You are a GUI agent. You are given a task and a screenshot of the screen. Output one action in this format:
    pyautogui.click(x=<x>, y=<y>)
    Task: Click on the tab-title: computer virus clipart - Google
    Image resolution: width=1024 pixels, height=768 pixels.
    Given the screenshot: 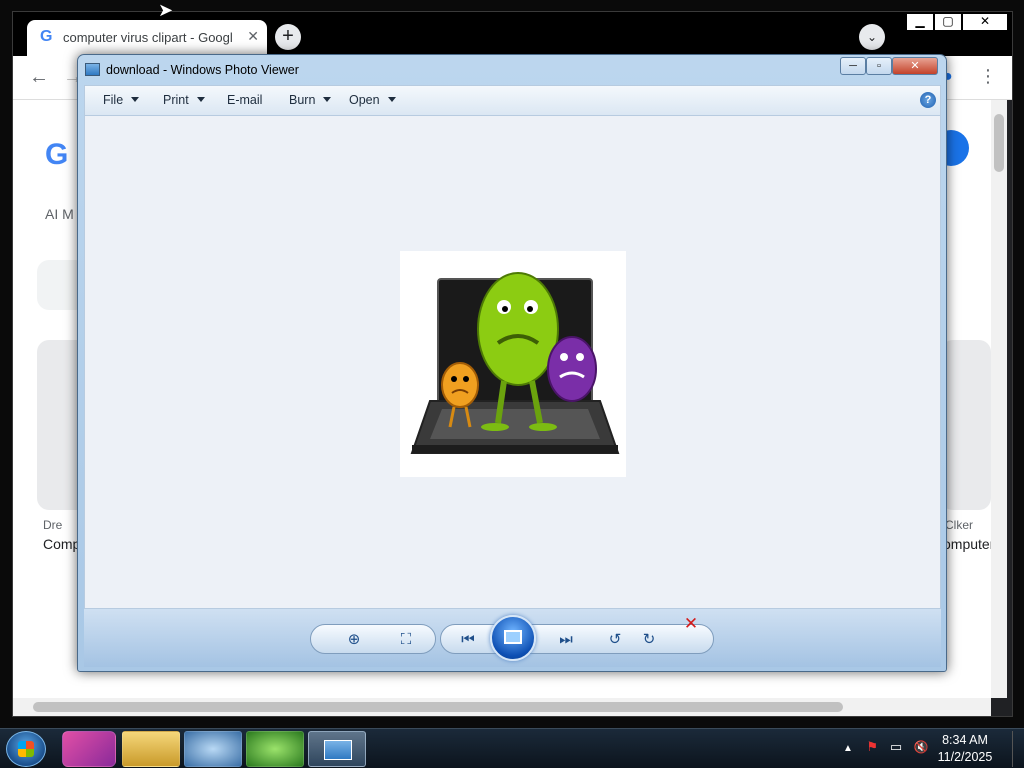 What is the action you would take?
    pyautogui.click(x=148, y=37)
    